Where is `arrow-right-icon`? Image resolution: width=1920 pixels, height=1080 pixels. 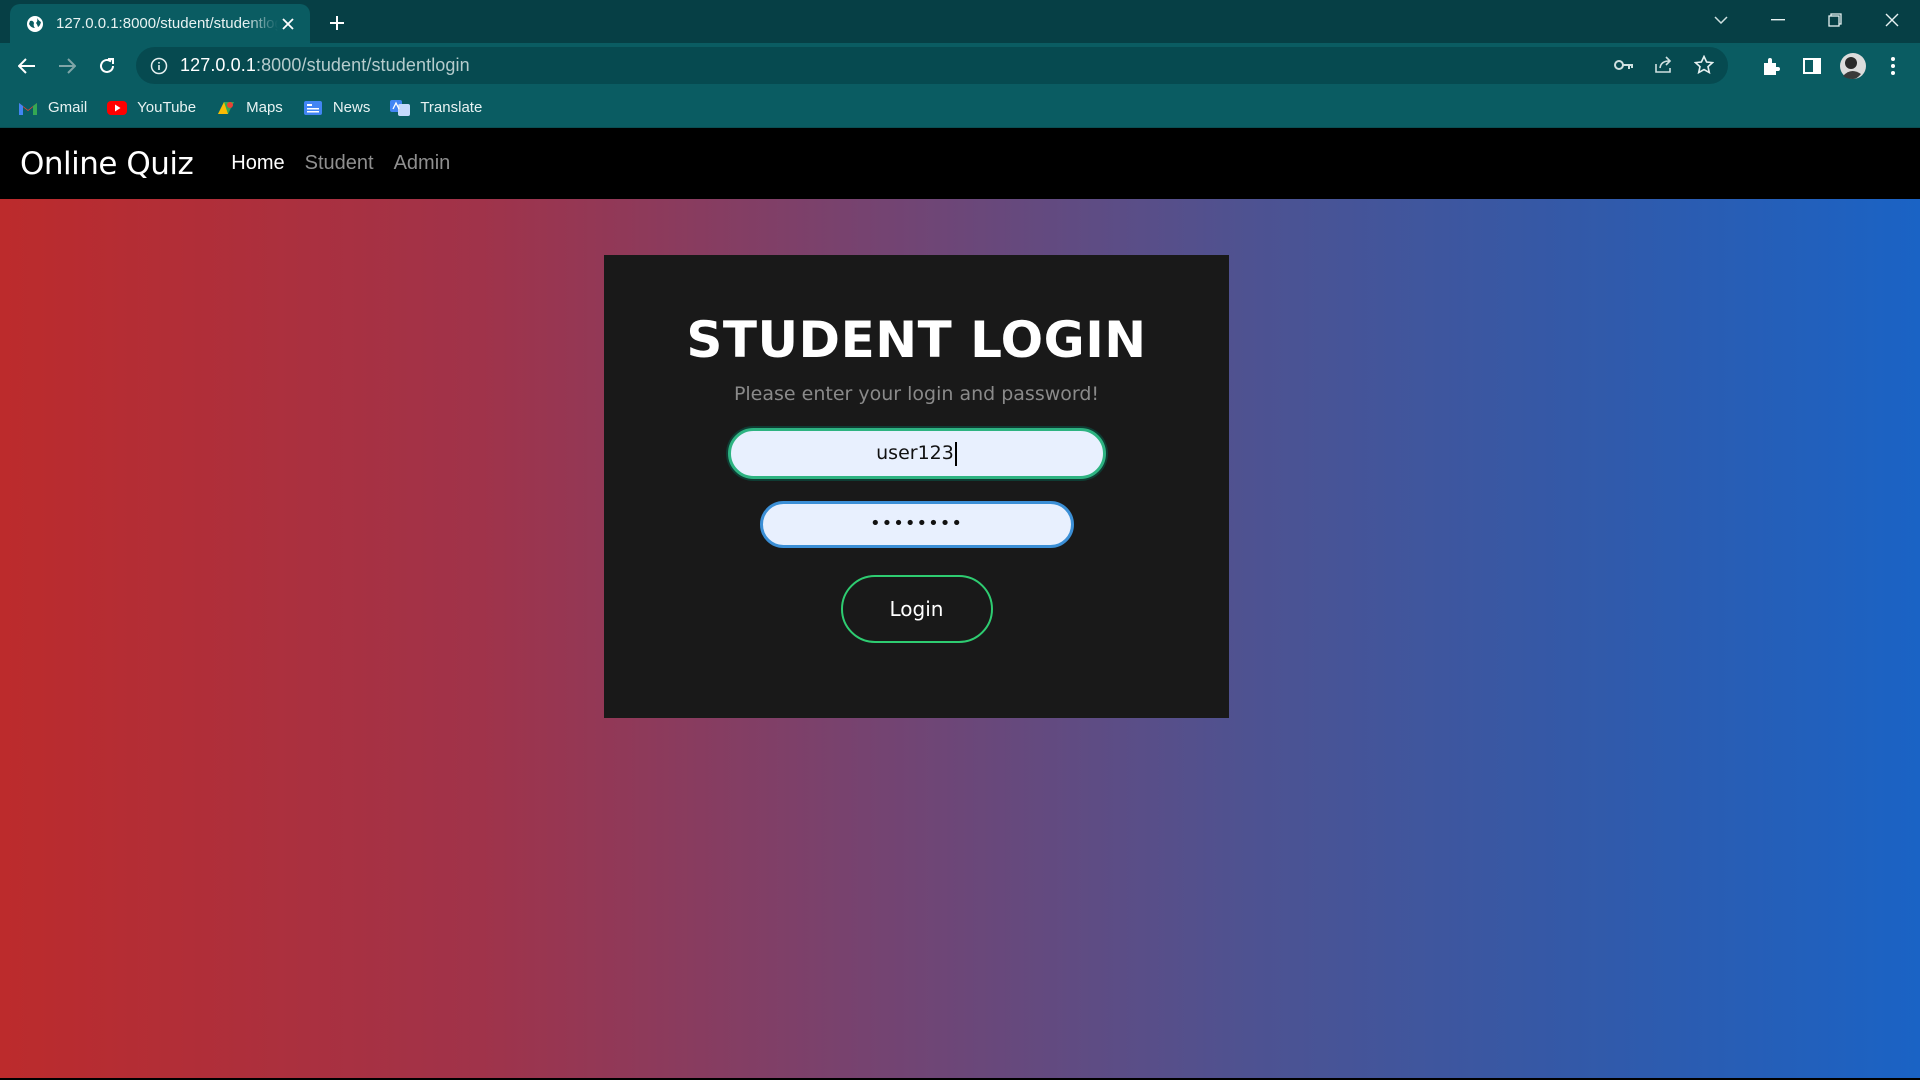
arrow-right-icon is located at coordinates (67, 66).